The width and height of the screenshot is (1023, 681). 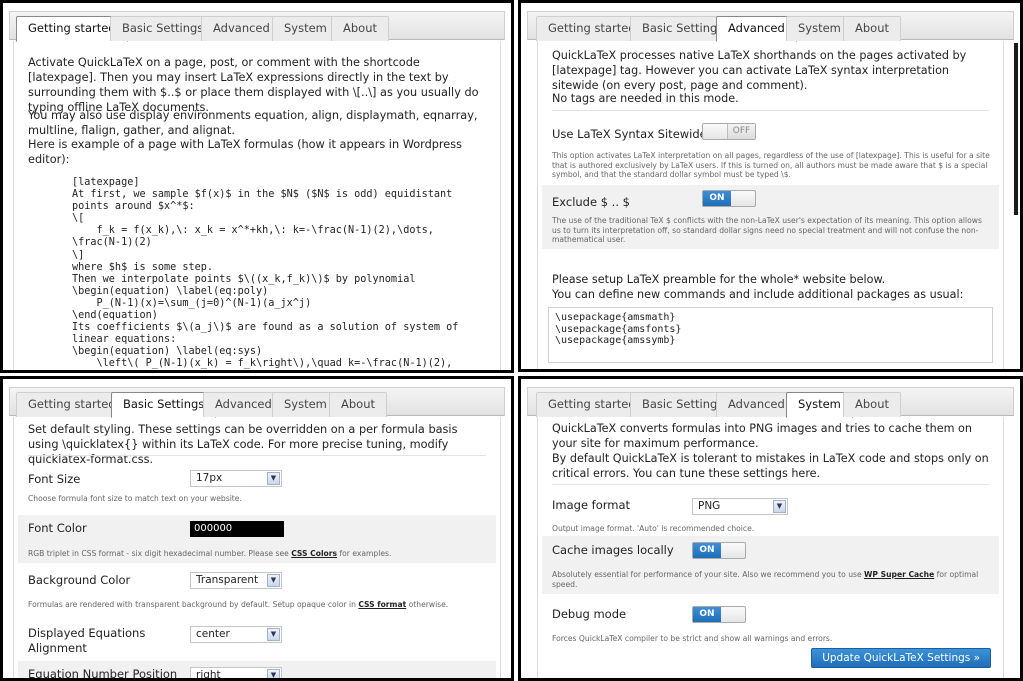 What do you see at coordinates (618, 329) in the screenshot?
I see `preamble-line: \usepackage{amsfonts}` at bounding box center [618, 329].